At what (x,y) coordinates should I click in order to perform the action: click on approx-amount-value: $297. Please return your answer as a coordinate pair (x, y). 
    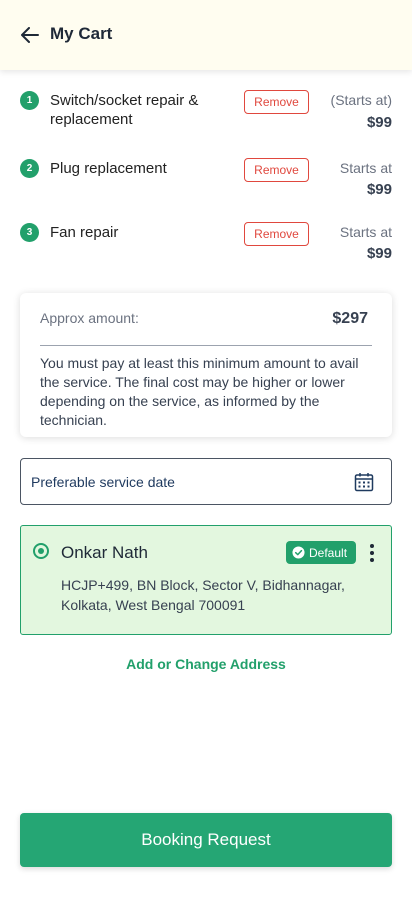
    Looking at the image, I should click on (350, 318).